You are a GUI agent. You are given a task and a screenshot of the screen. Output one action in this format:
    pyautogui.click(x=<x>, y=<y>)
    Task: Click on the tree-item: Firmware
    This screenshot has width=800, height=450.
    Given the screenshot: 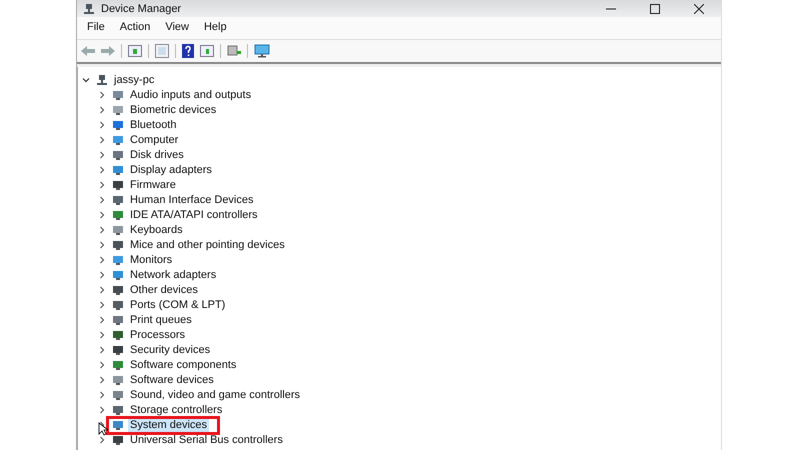 What is the action you would take?
    pyautogui.click(x=153, y=185)
    